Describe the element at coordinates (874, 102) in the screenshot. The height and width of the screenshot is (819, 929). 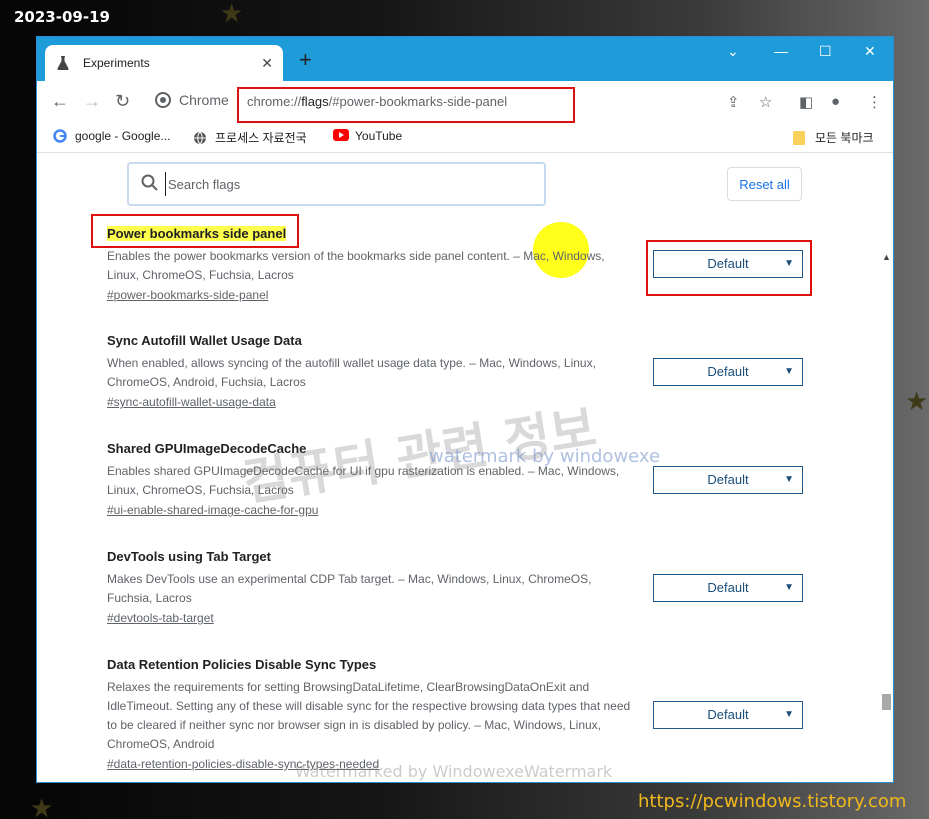
I see `menu-icon: ⋮` at that location.